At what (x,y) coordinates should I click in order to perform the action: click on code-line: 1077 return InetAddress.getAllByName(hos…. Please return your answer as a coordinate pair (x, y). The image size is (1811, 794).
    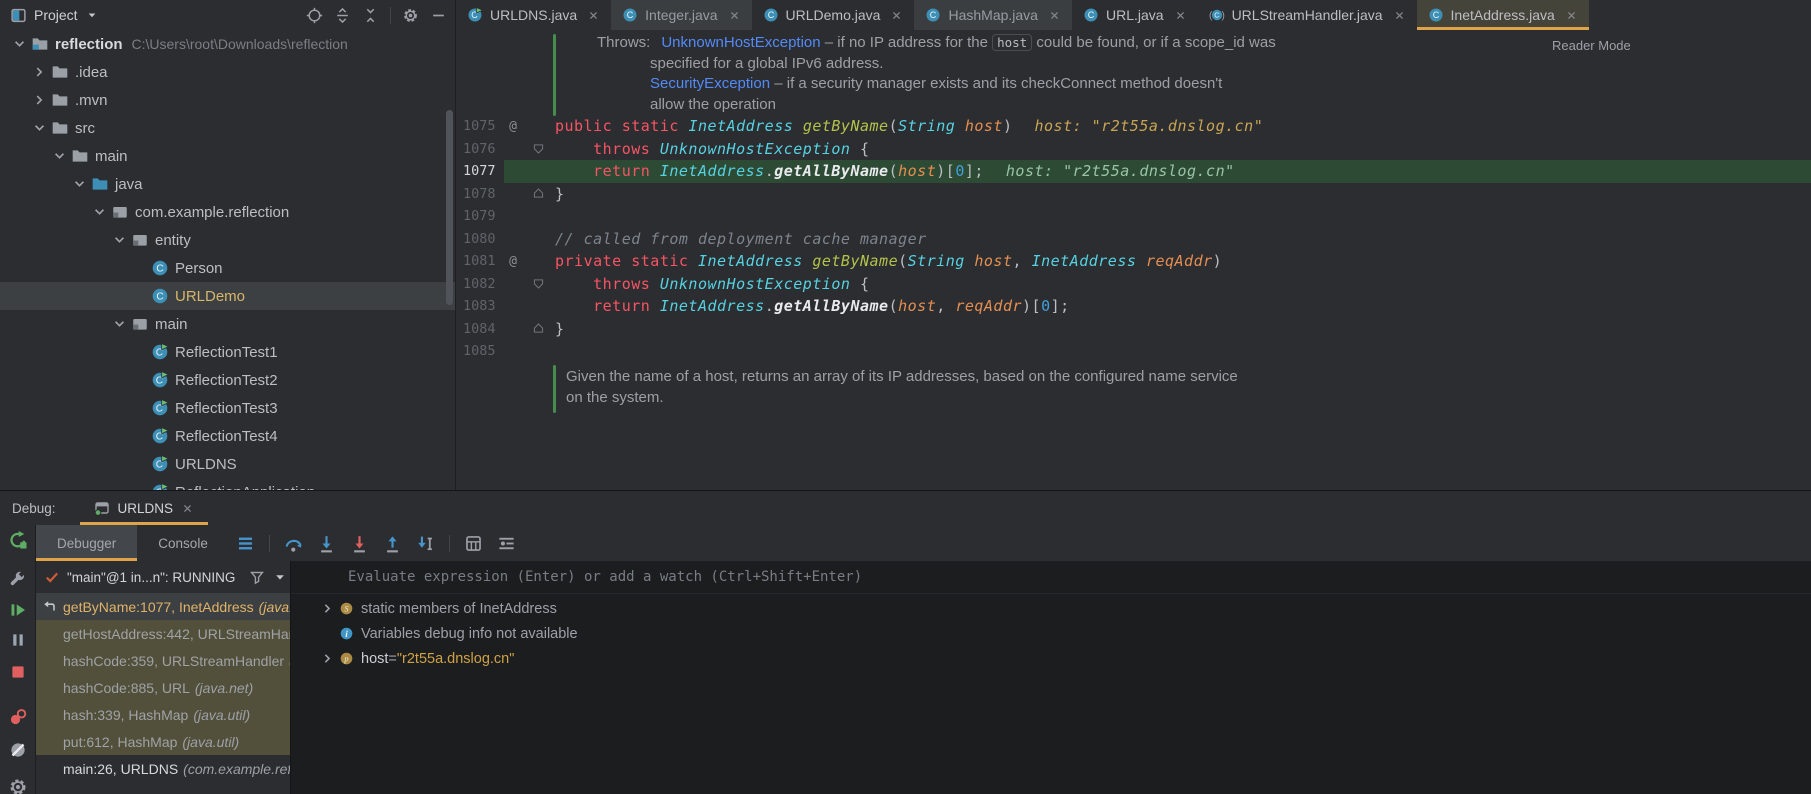
    Looking at the image, I should click on (1133, 171).